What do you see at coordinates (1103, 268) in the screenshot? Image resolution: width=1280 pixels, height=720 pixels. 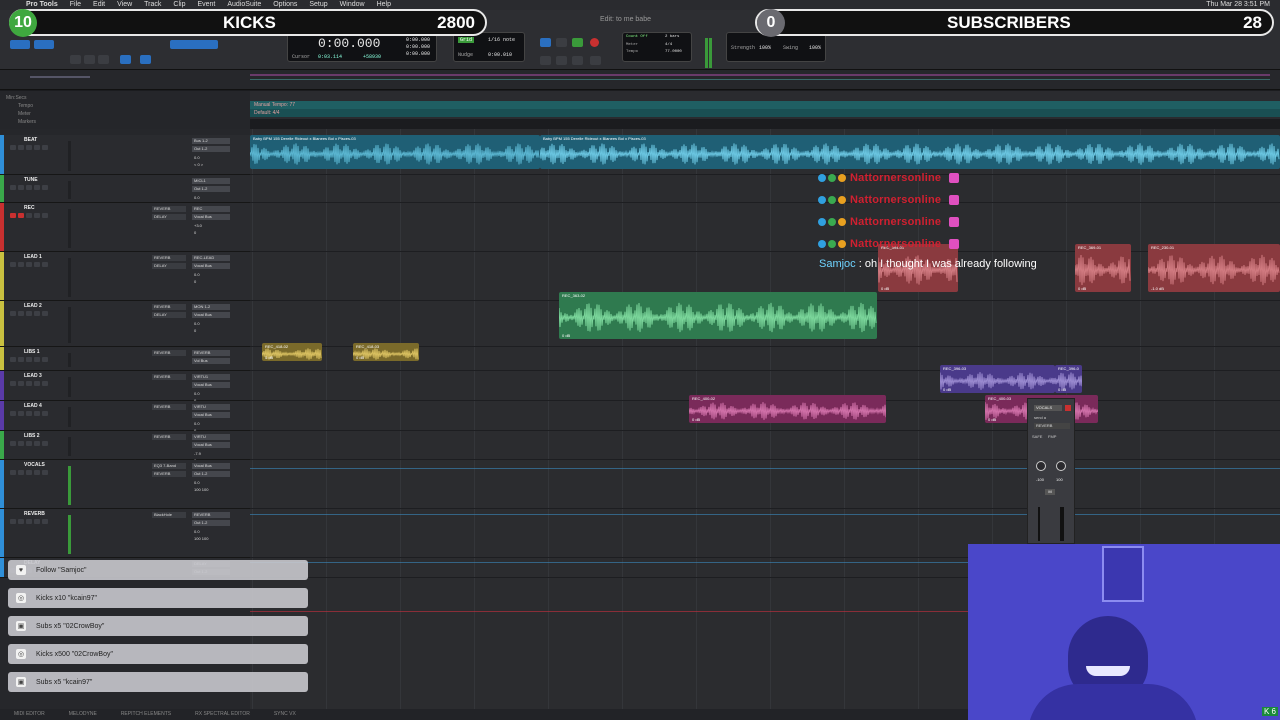 I see `audio-clip: REC_369-01 0 dB` at bounding box center [1103, 268].